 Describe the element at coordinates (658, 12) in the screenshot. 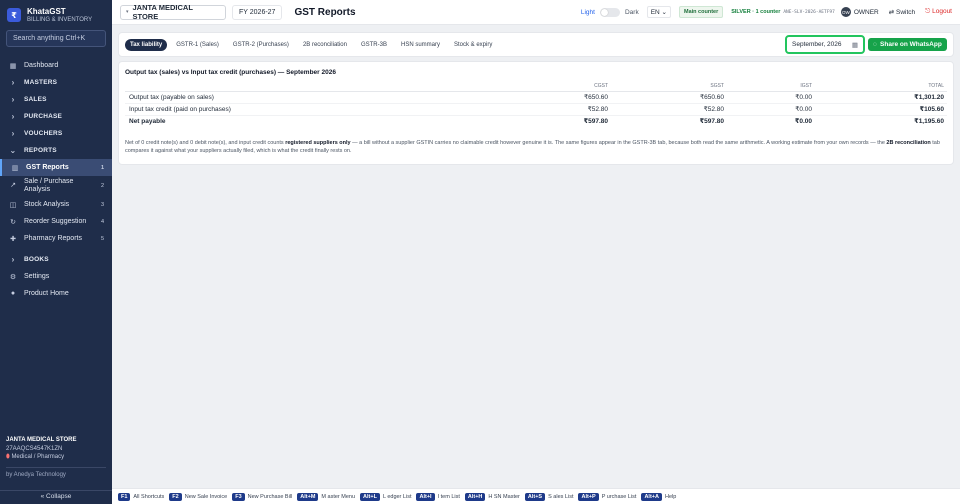

I see `language-selector: EN ⌄` at that location.